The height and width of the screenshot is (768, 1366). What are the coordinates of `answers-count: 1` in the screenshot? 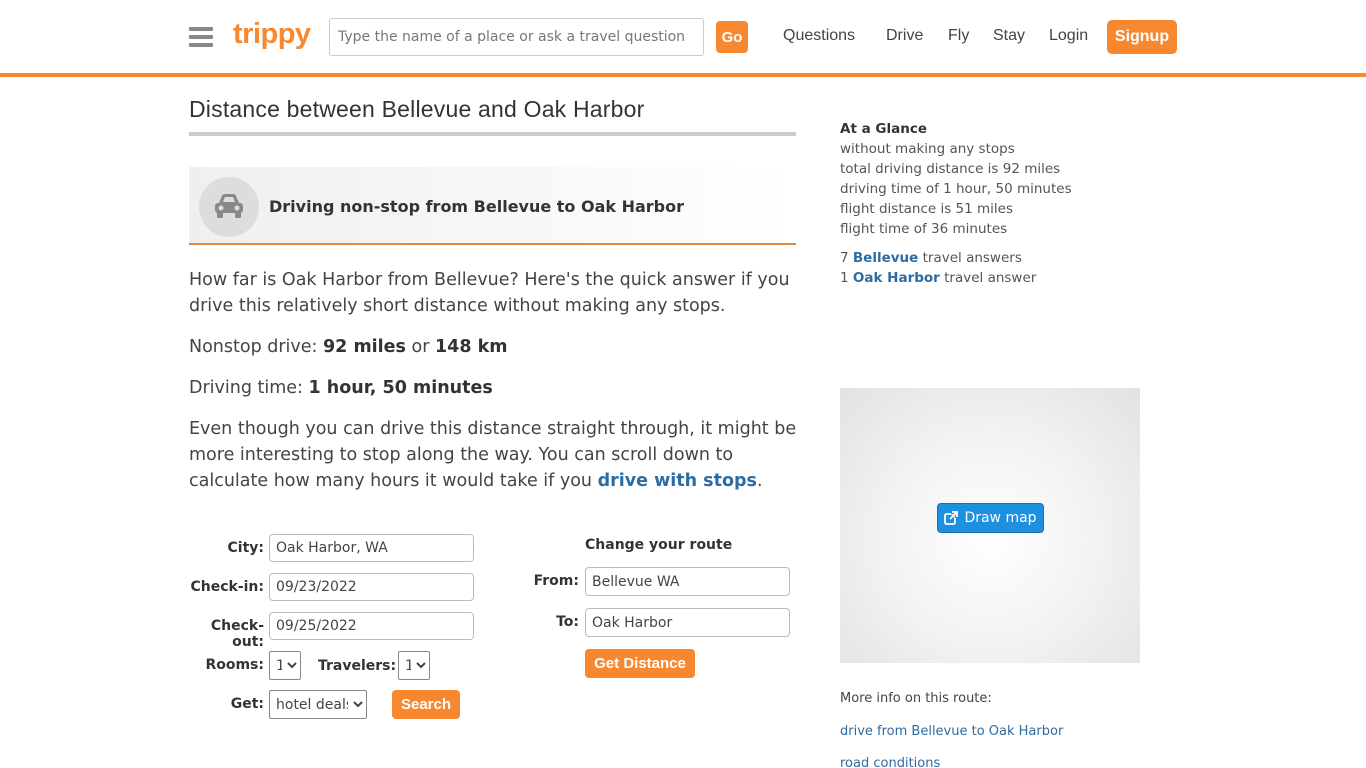 It's located at (846, 278).